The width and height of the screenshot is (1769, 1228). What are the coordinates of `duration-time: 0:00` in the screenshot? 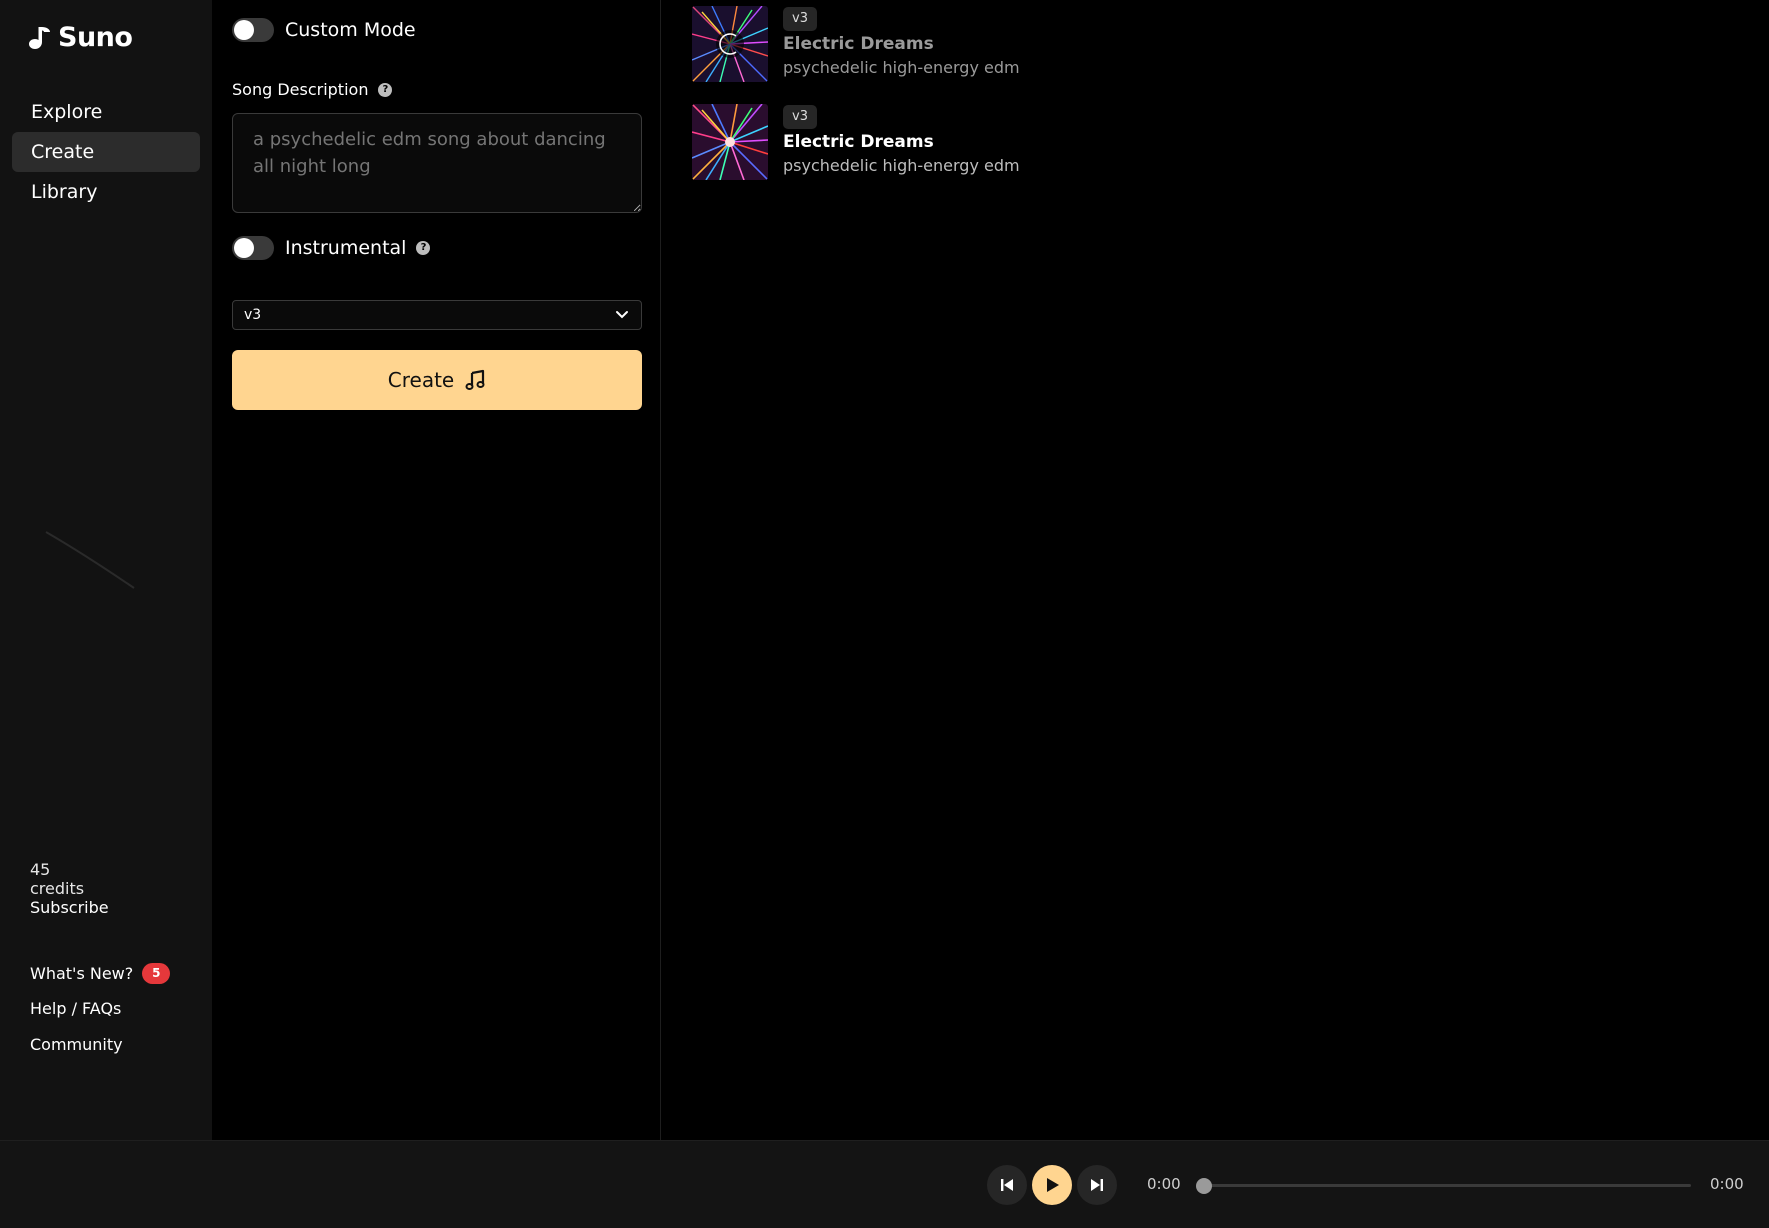 It's located at (1727, 1184).